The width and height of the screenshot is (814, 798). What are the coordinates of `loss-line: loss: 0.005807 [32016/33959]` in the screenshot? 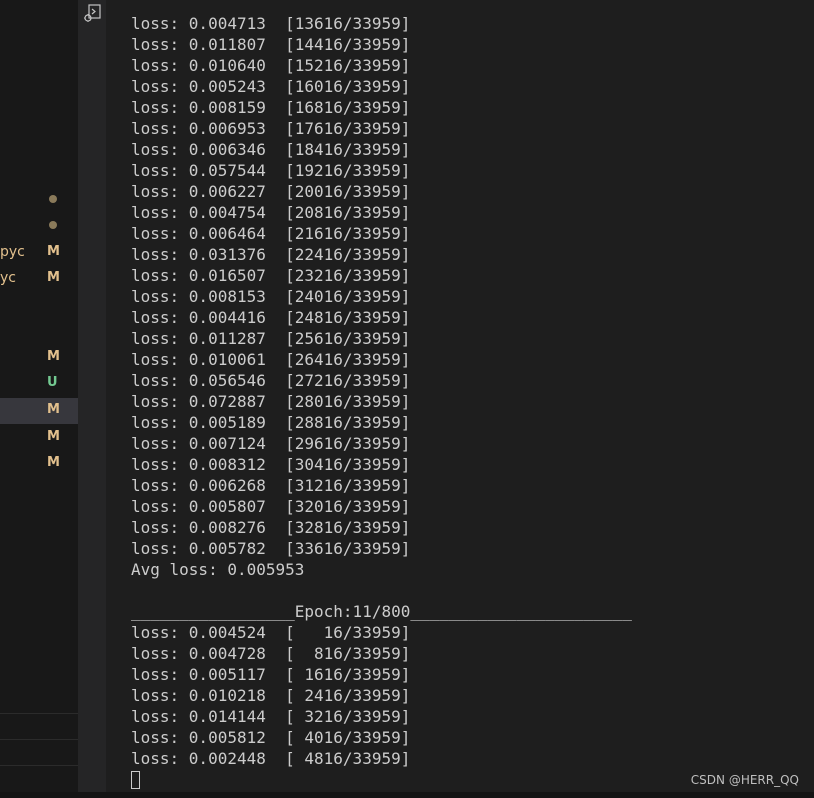 It's located at (271, 506).